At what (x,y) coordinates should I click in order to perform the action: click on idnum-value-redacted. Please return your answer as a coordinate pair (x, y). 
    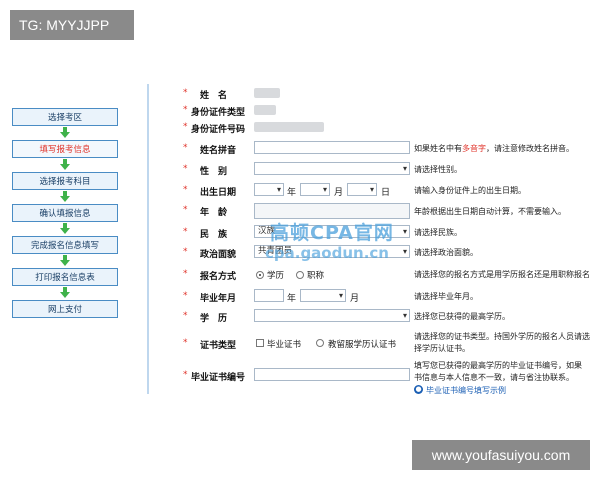
    Looking at the image, I should click on (289, 127).